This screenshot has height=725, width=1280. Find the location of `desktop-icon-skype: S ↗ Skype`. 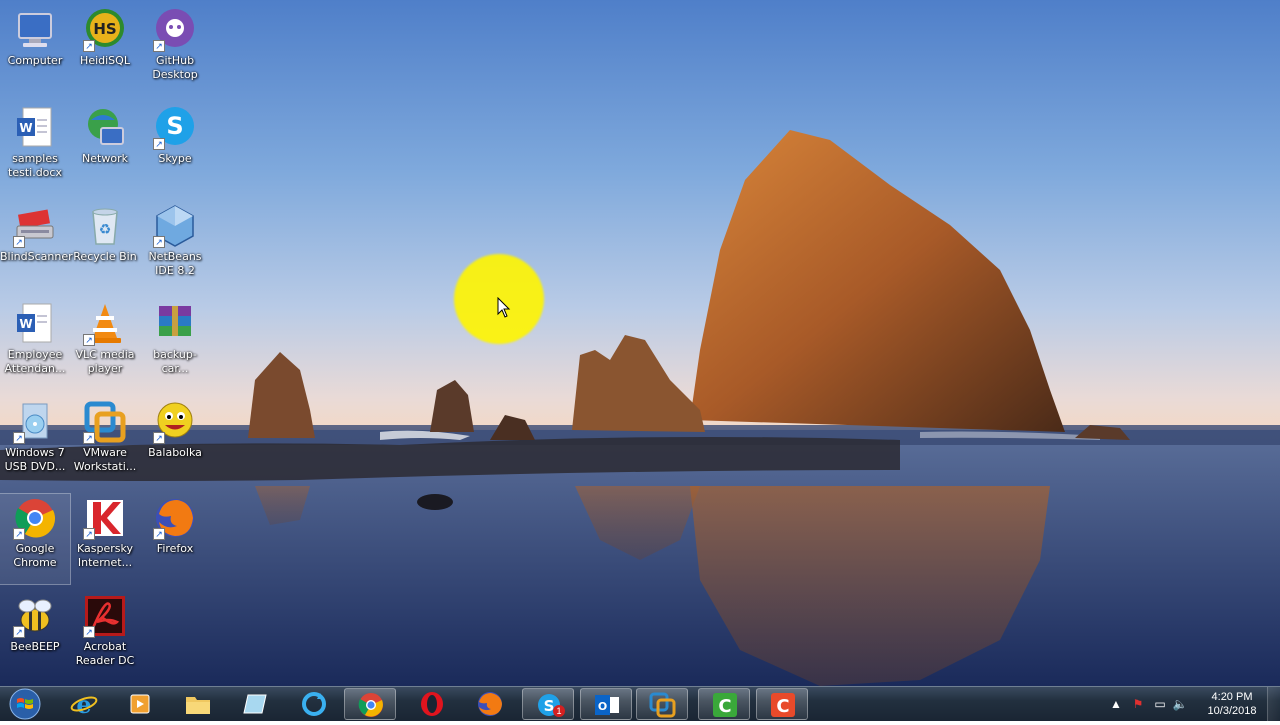

desktop-icon-skype: S ↗ Skype is located at coordinates (175, 149).